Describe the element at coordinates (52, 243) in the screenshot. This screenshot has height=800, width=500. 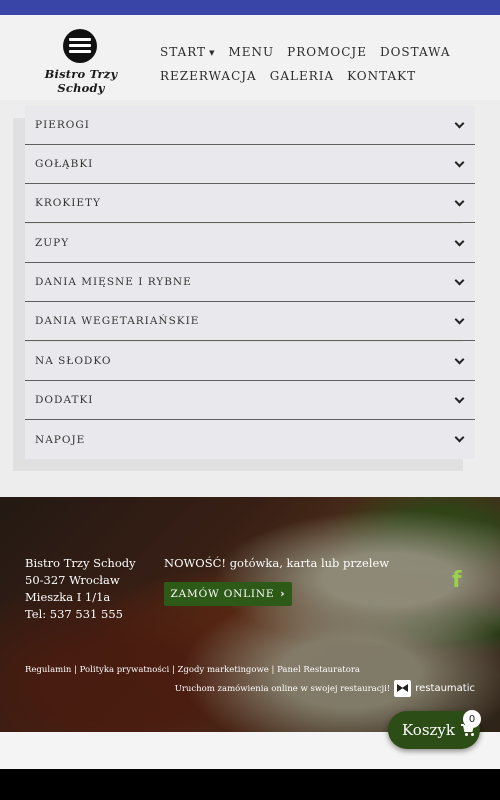
I see `category-label: ZUPY` at that location.